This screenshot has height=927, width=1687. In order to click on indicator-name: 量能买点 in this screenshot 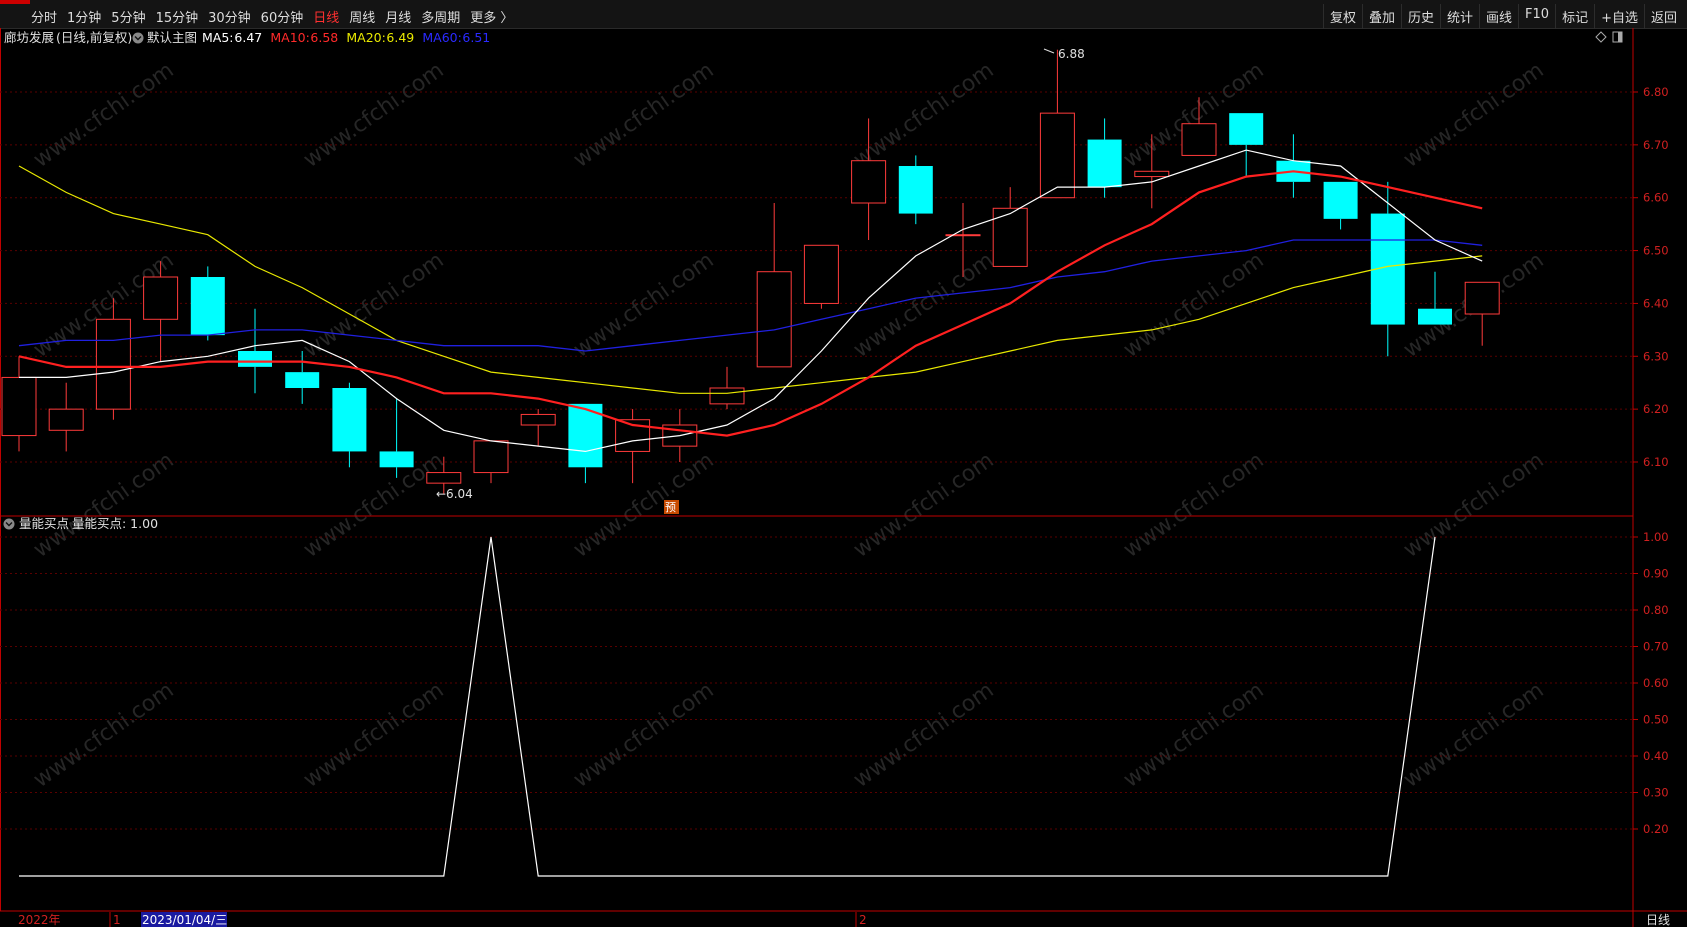, I will do `click(44, 523)`.